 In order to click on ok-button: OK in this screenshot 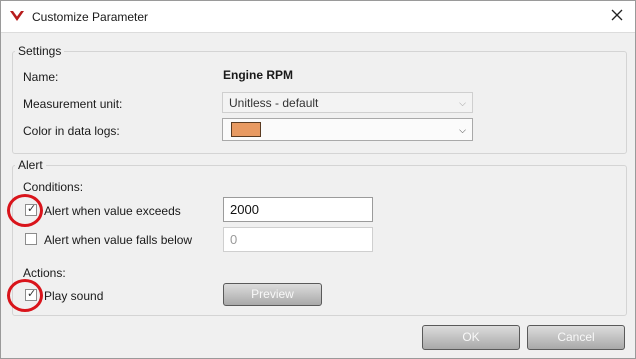, I will do `click(471, 337)`.